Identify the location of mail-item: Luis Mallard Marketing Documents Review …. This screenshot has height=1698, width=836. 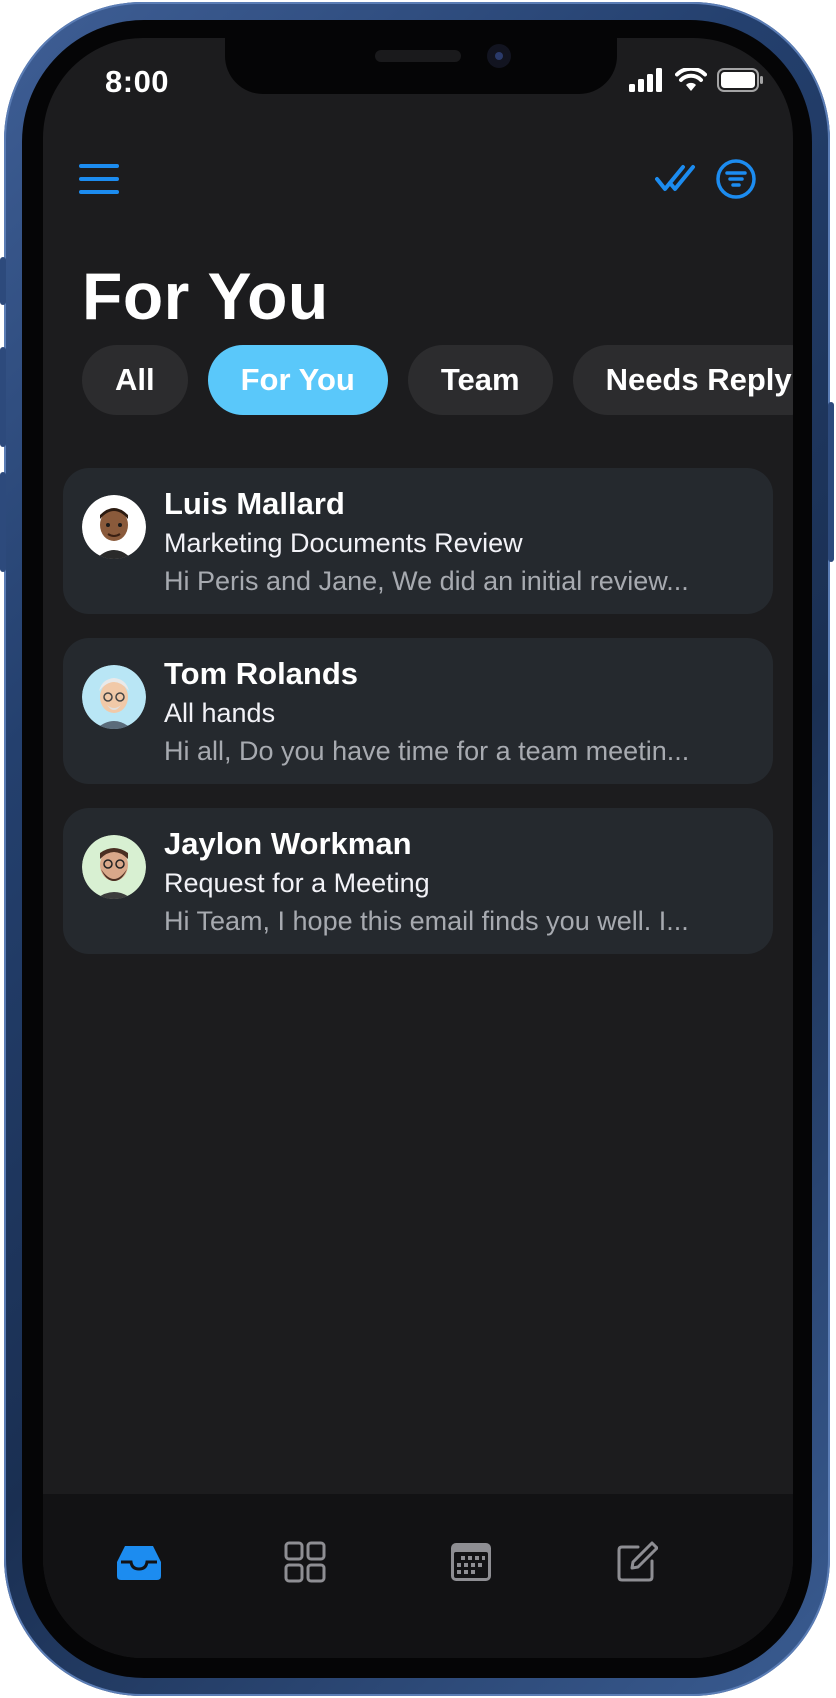
(418, 541).